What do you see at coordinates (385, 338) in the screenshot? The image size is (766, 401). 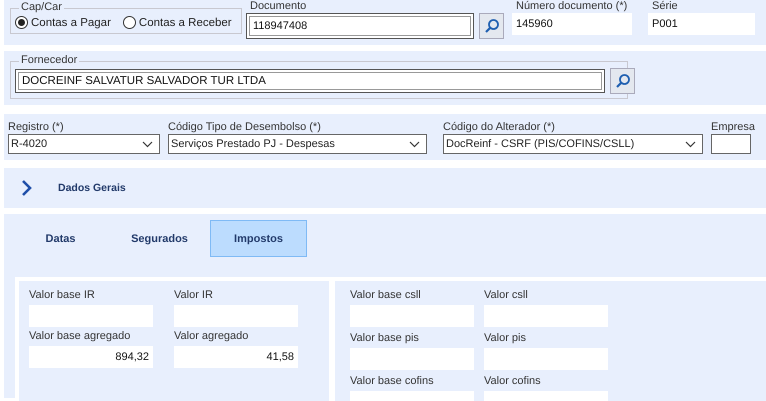 I see `field-label: Valor base pis` at bounding box center [385, 338].